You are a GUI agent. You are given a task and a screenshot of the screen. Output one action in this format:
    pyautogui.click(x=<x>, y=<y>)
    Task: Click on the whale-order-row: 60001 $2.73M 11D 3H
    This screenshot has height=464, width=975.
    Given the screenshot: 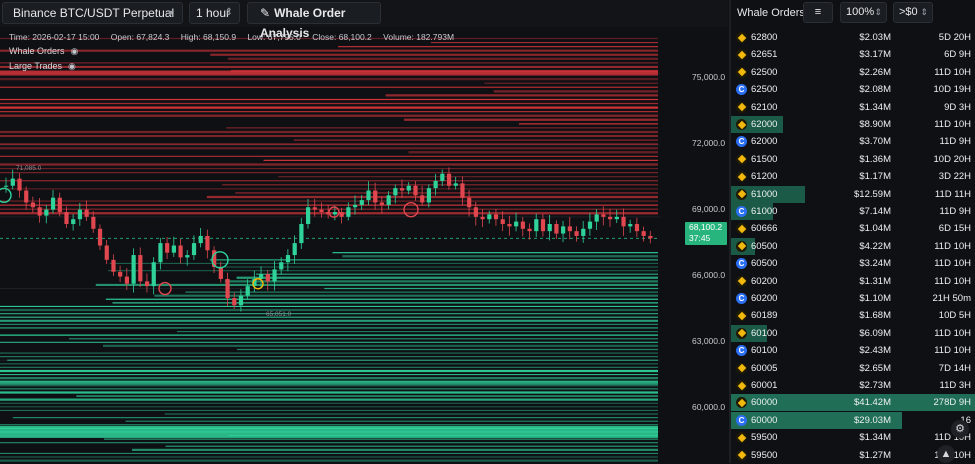 What is the action you would take?
    pyautogui.click(x=853, y=386)
    